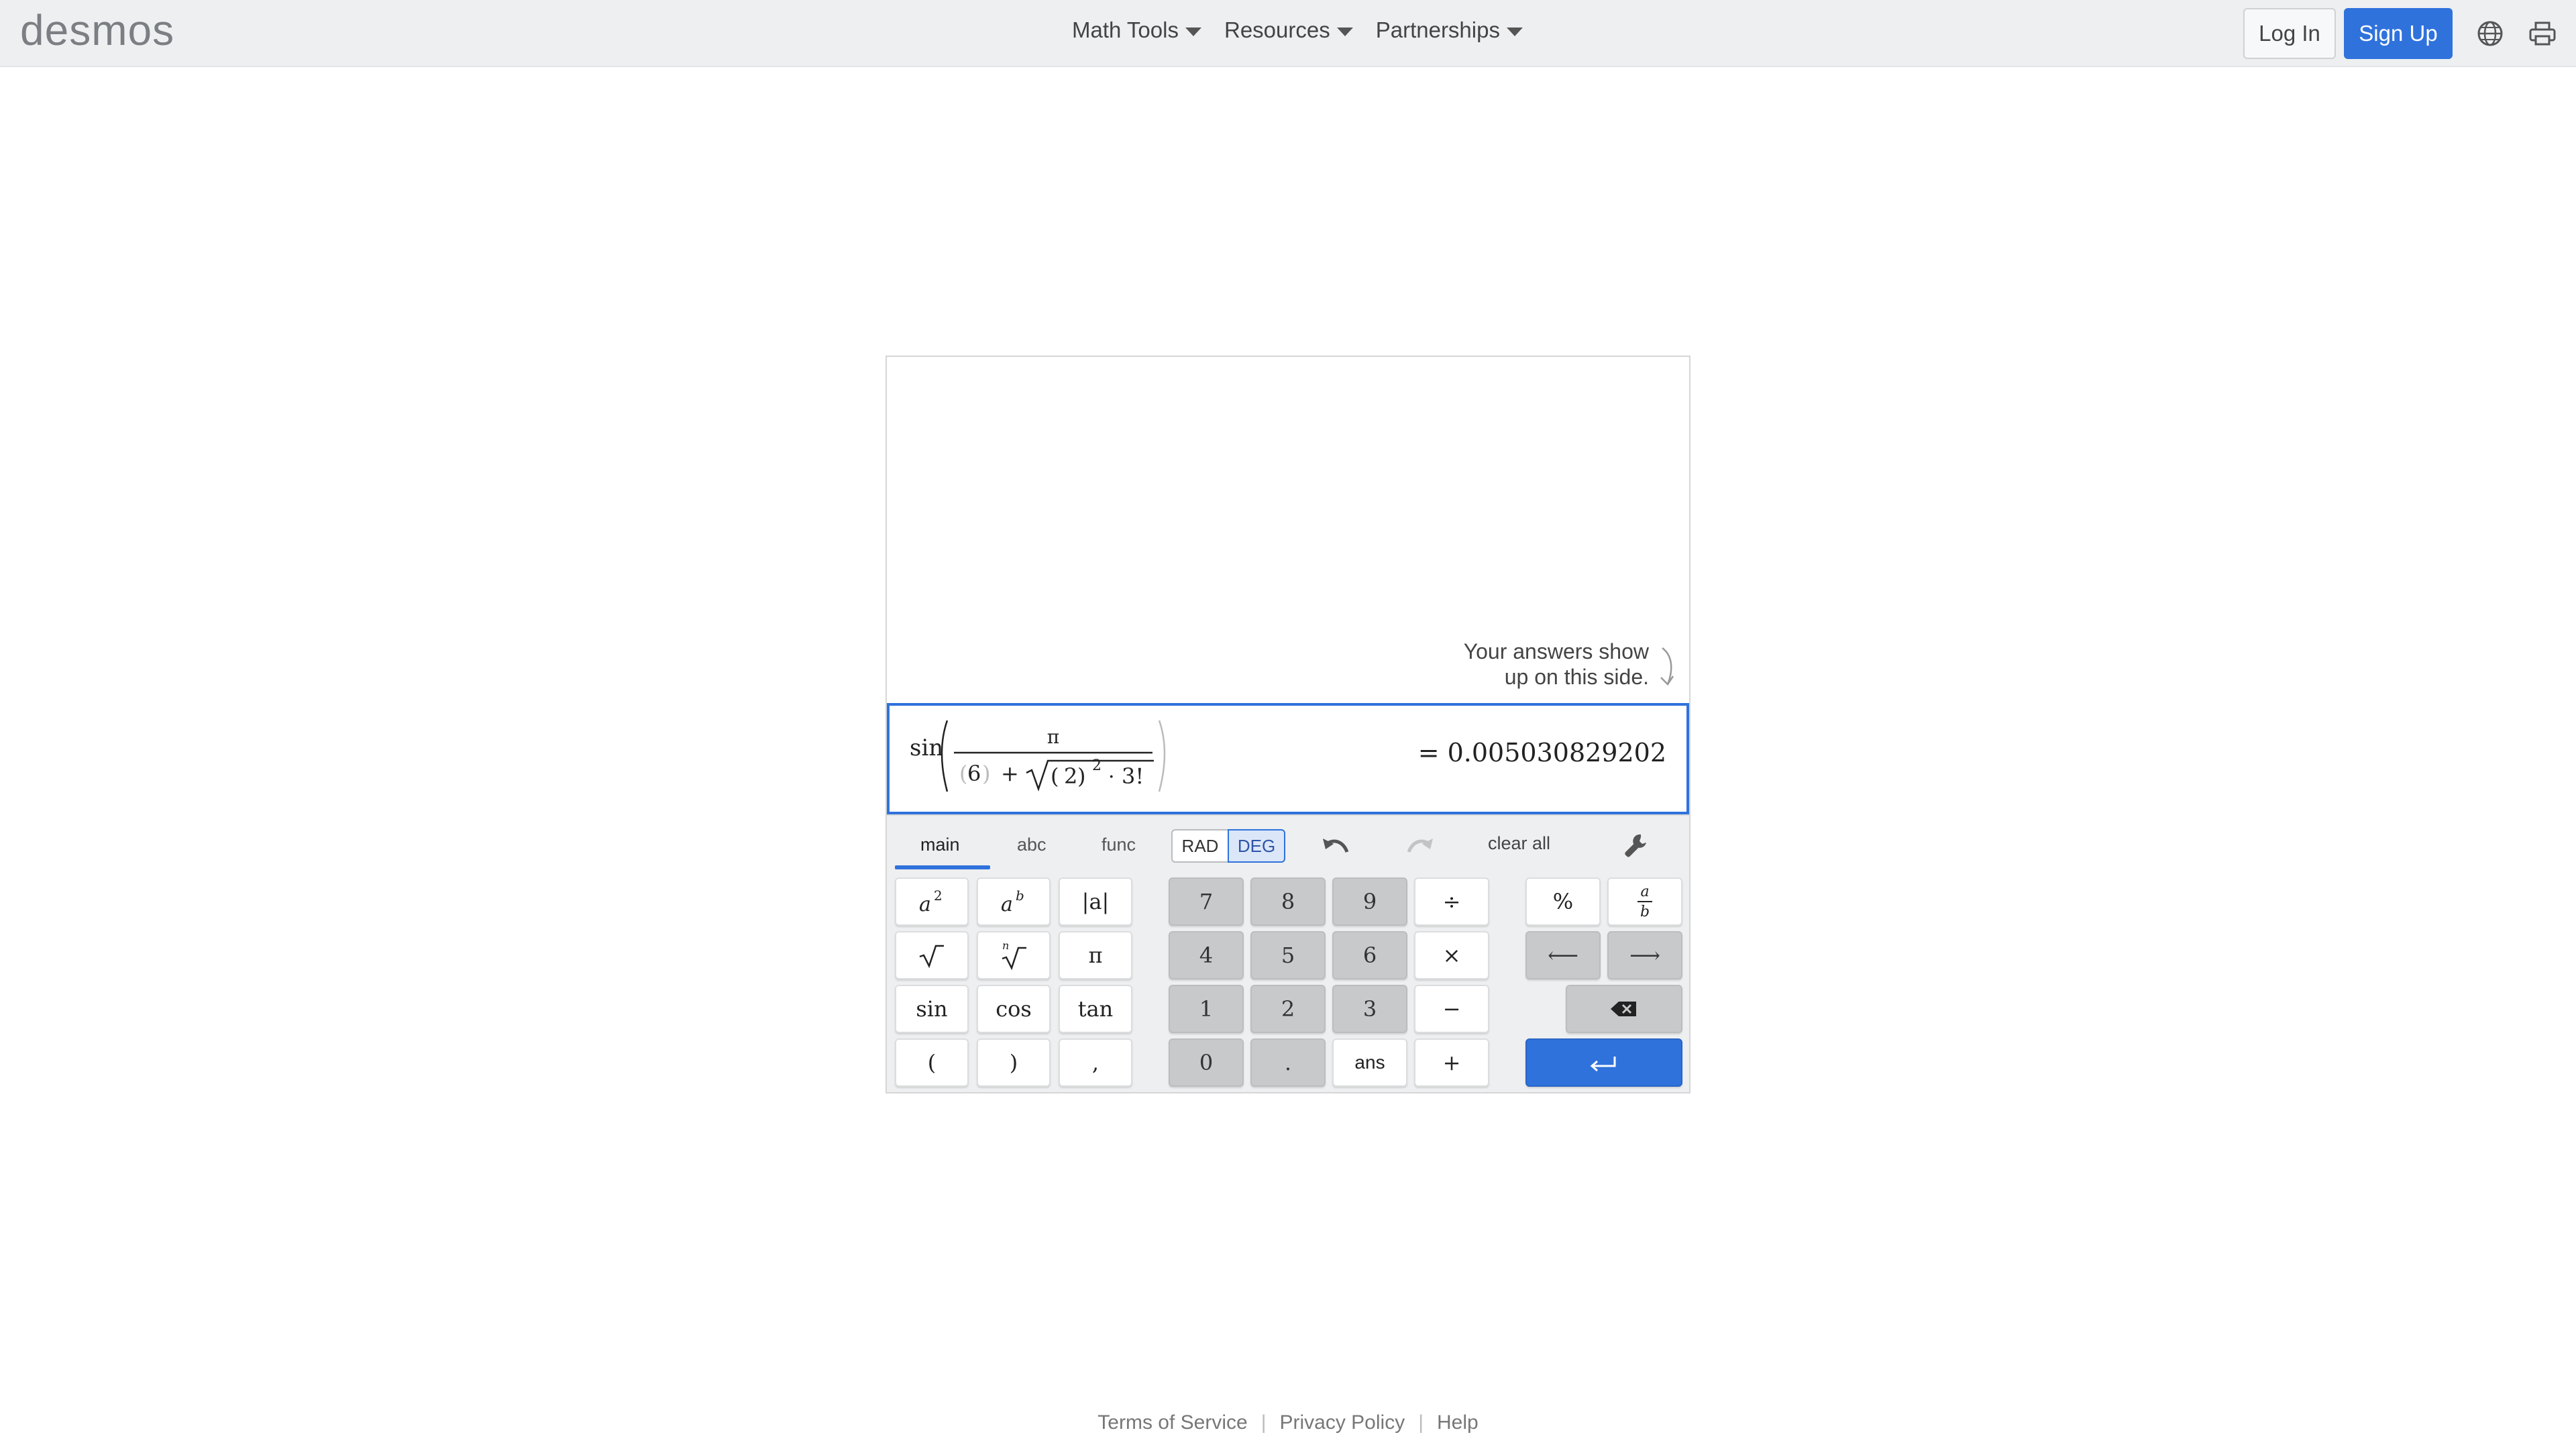 This screenshot has height=1449, width=2576. I want to click on curved-arrow-down-icon, so click(1667, 666).